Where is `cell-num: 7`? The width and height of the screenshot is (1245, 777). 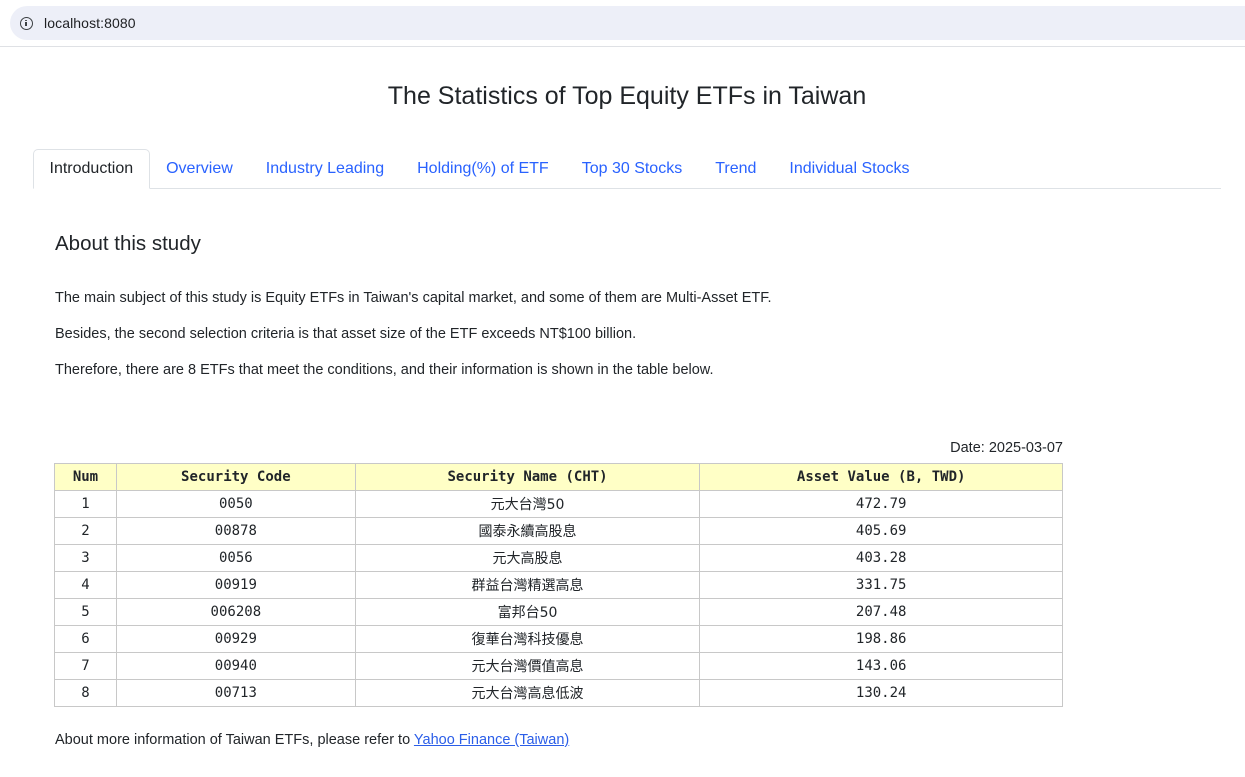 cell-num: 7 is located at coordinates (85, 666).